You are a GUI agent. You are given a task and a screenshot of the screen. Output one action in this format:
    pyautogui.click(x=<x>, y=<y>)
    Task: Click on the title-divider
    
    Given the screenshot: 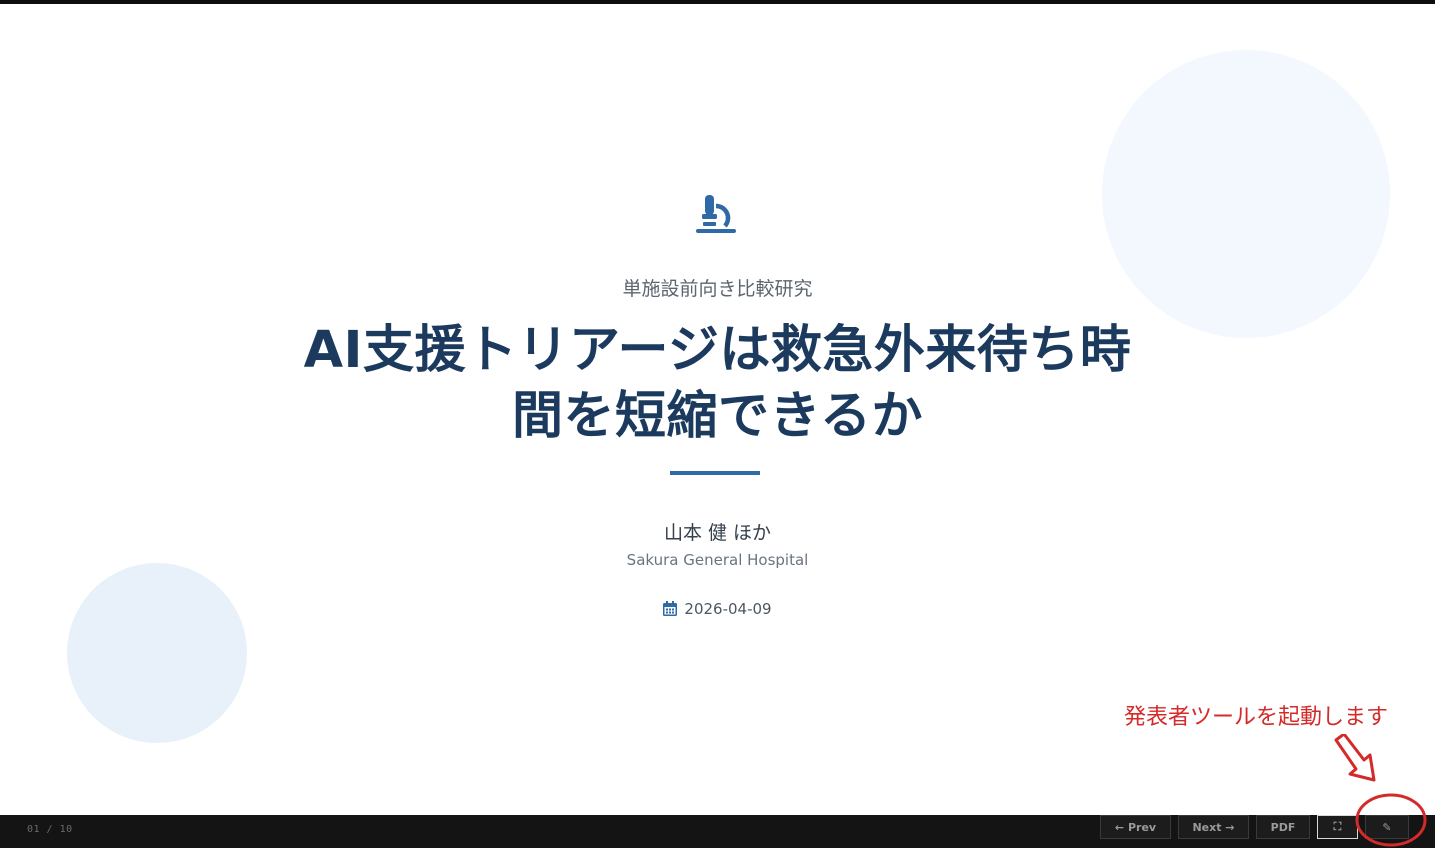 What is the action you would take?
    pyautogui.click(x=715, y=473)
    